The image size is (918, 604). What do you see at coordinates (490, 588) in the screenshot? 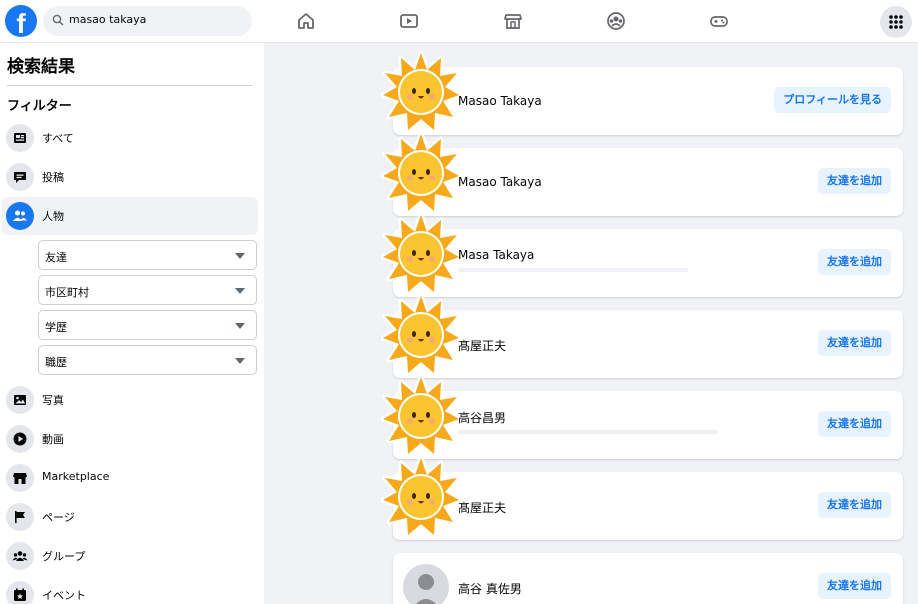
I see `result-name: 高谷 真佐男` at bounding box center [490, 588].